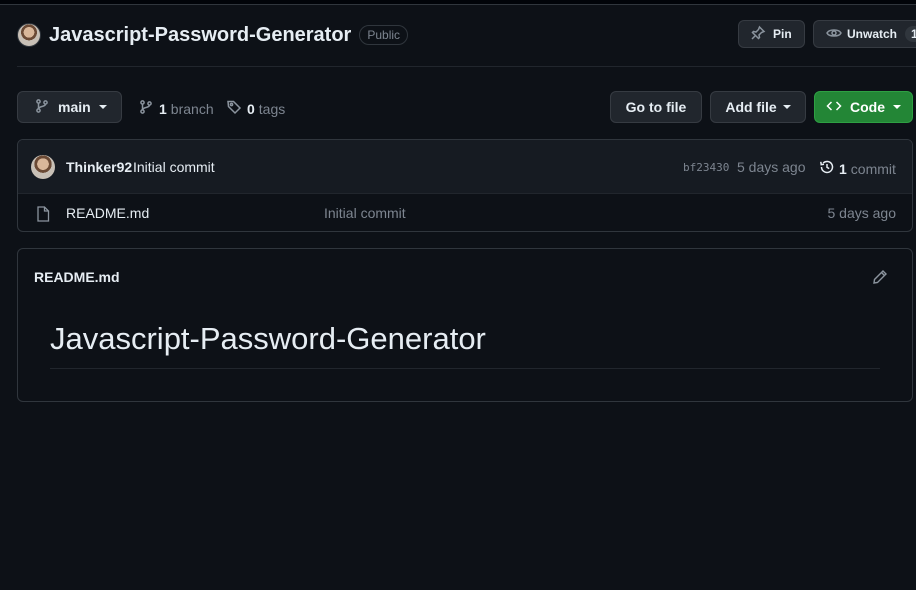 The width and height of the screenshot is (916, 590). Describe the element at coordinates (862, 213) in the screenshot. I see `file-age: 5 days ago` at that location.